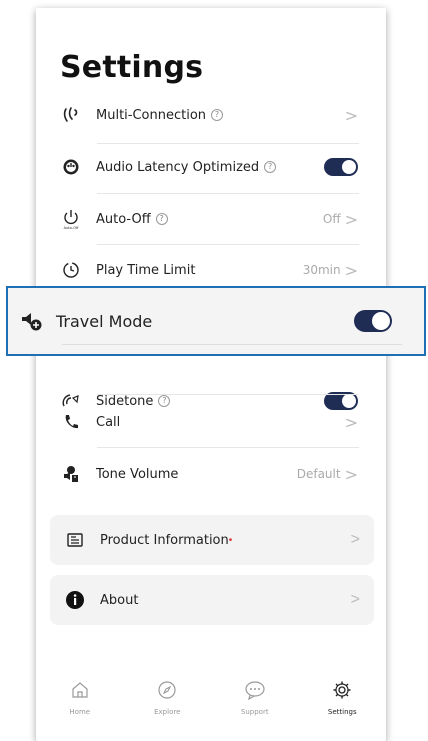 The image size is (428, 741). What do you see at coordinates (132, 67) in the screenshot?
I see `page-title: Settings` at bounding box center [132, 67].